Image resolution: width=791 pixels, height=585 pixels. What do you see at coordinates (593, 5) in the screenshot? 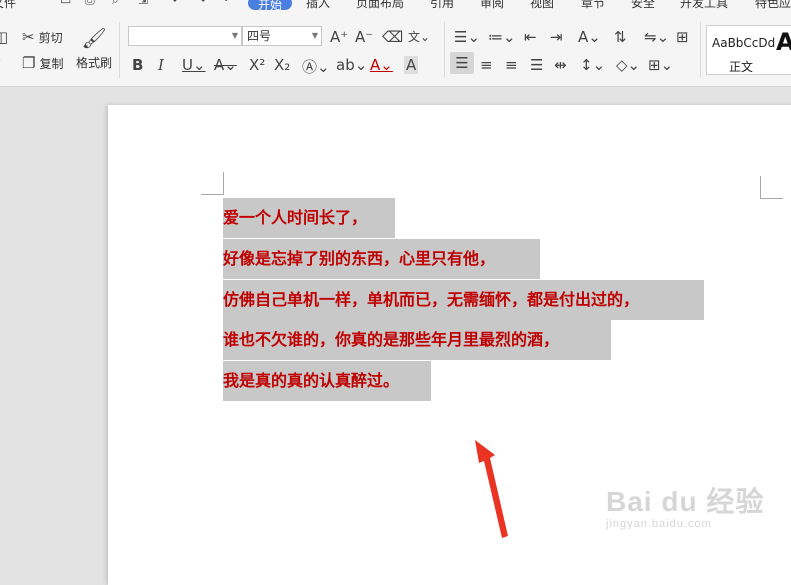
I see `tab-sections: 章节` at bounding box center [593, 5].